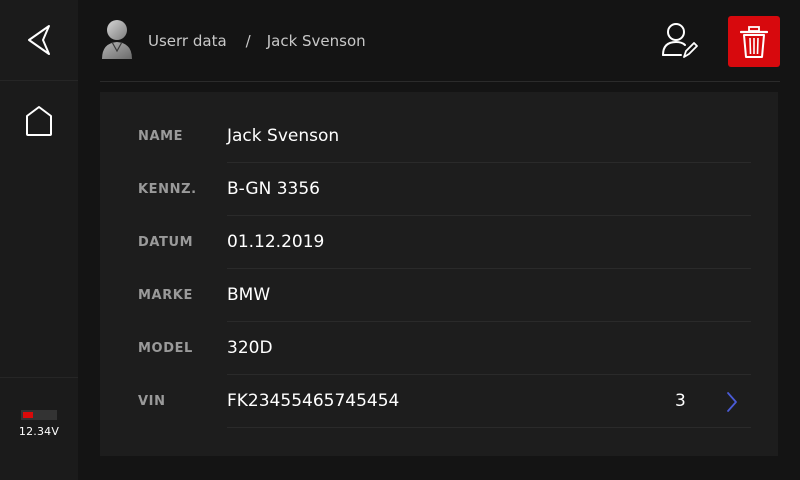  I want to click on home-icon, so click(39, 121).